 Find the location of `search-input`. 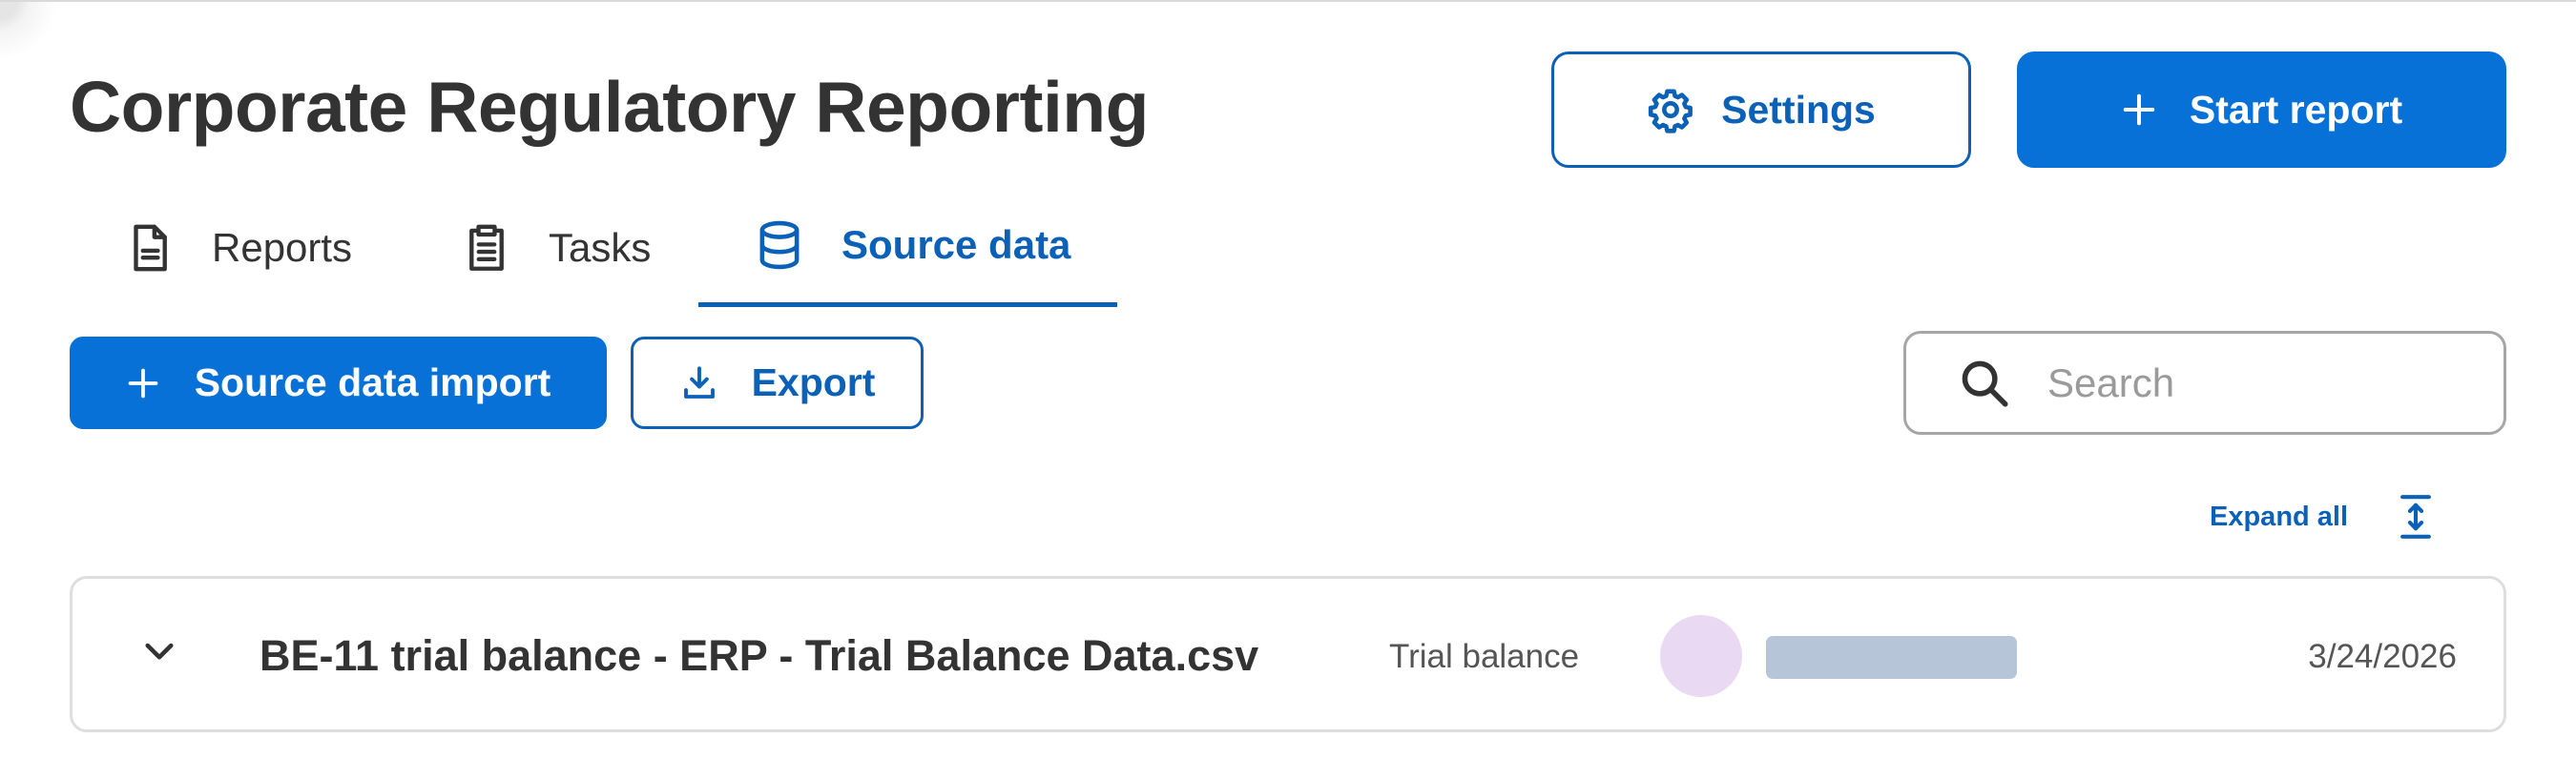

search-input is located at coordinates (2252, 383).